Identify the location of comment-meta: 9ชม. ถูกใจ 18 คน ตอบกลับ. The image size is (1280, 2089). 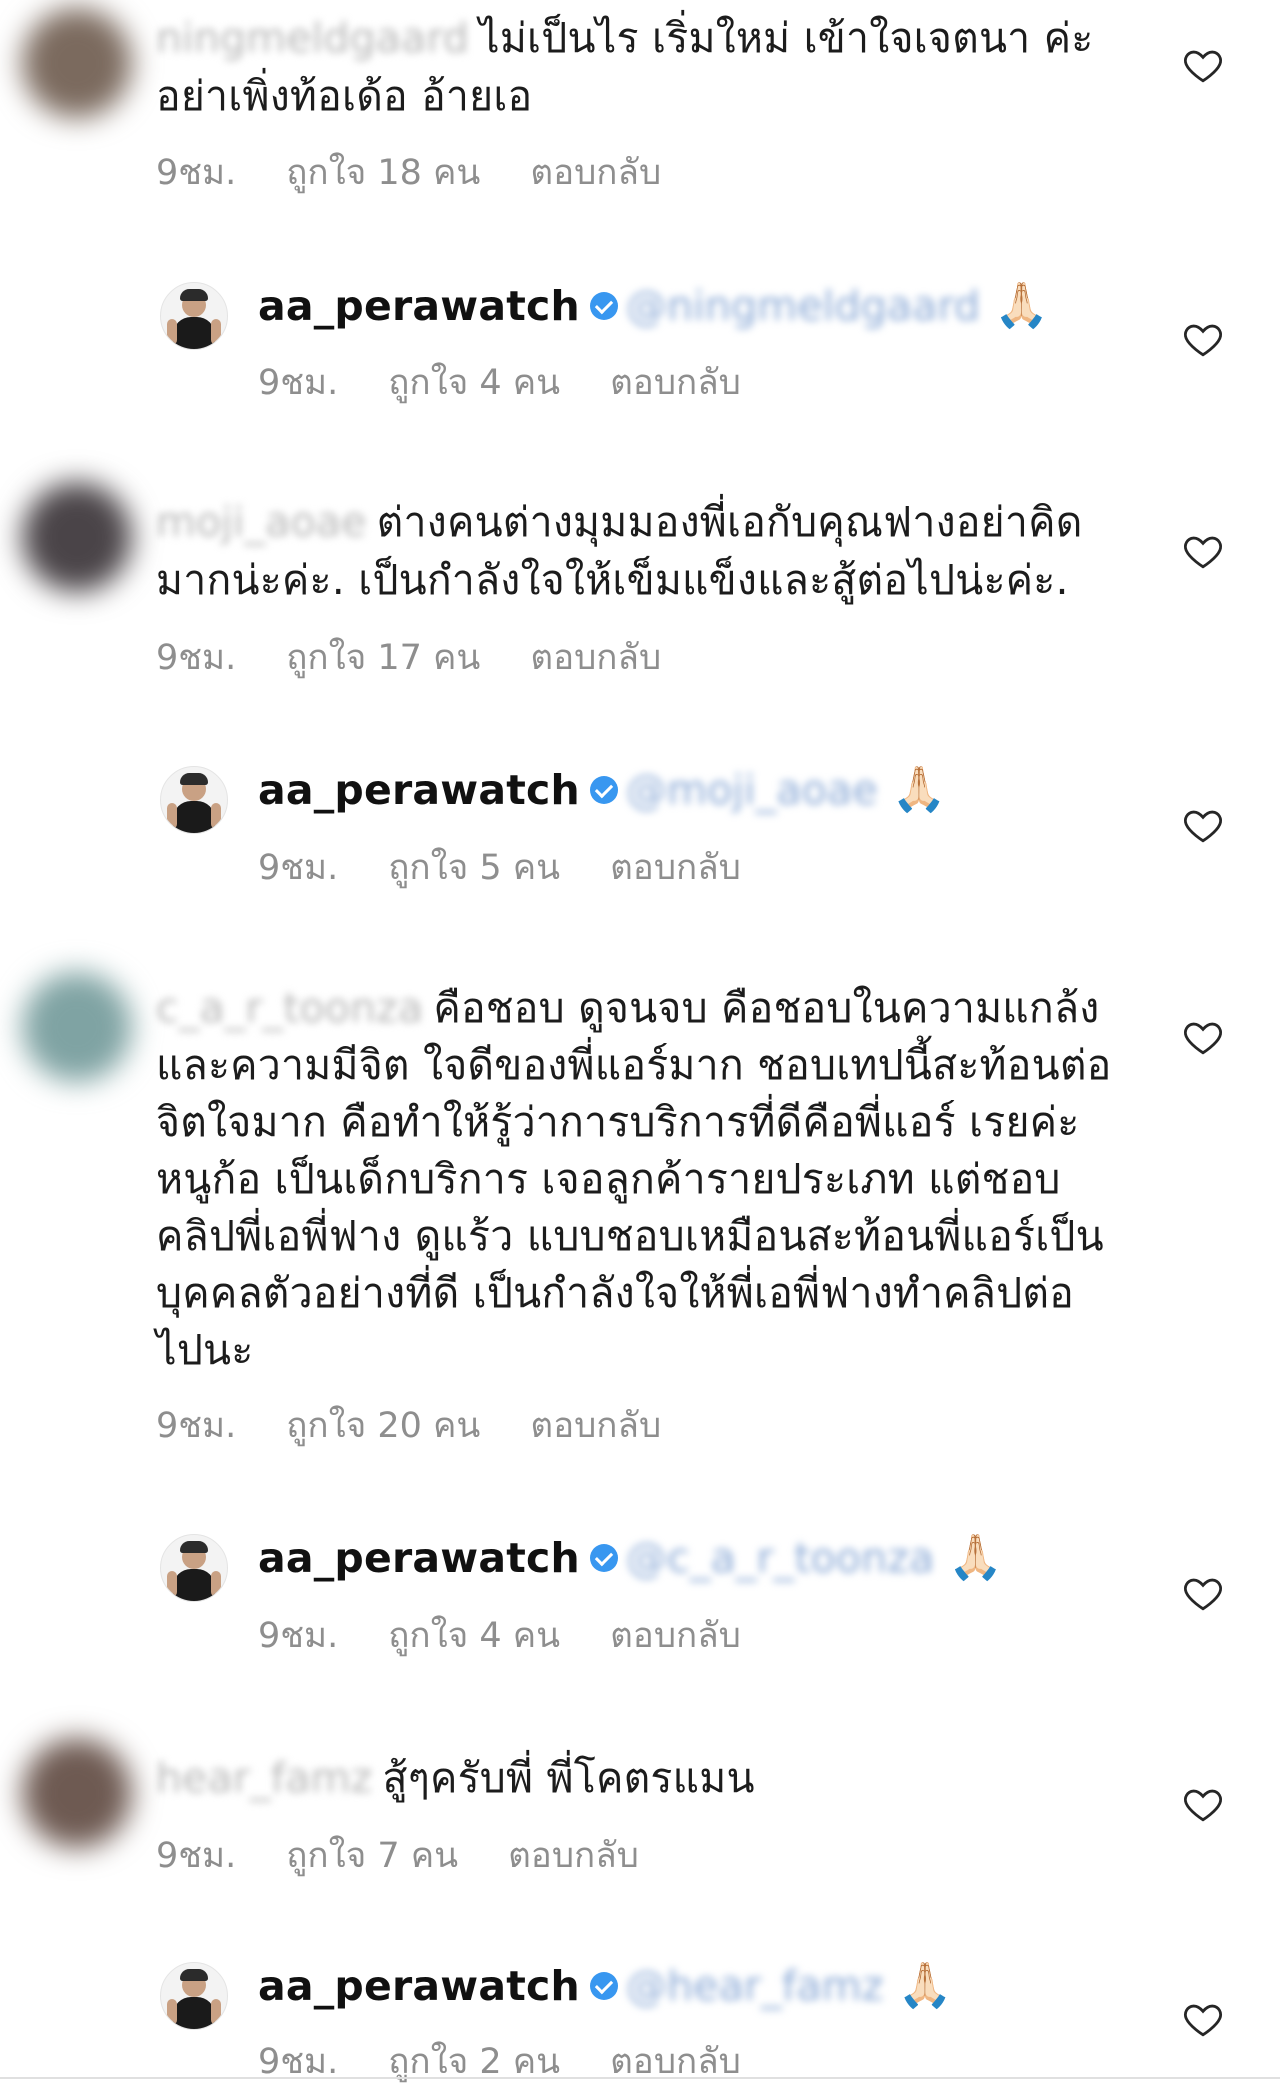
(433, 172).